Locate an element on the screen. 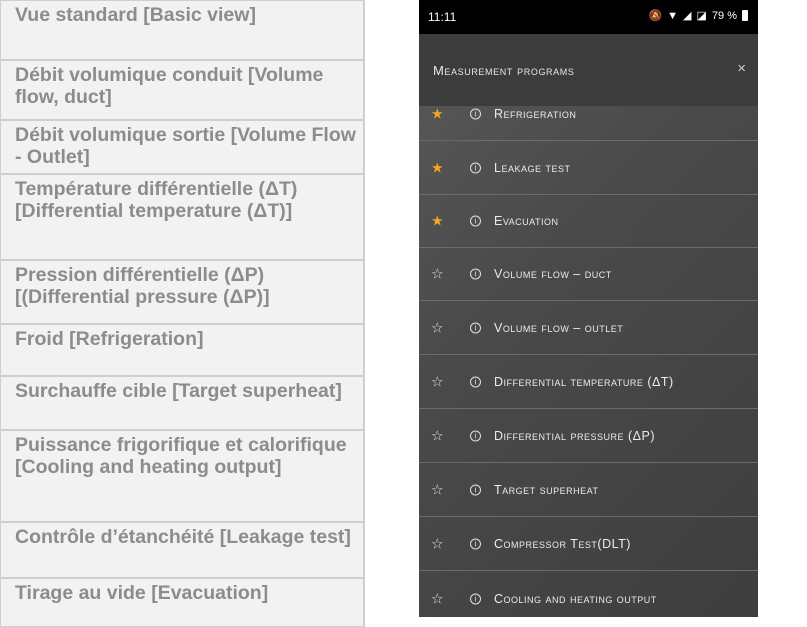 The height and width of the screenshot is (627, 807). status-time: 11:11 is located at coordinates (442, 17).